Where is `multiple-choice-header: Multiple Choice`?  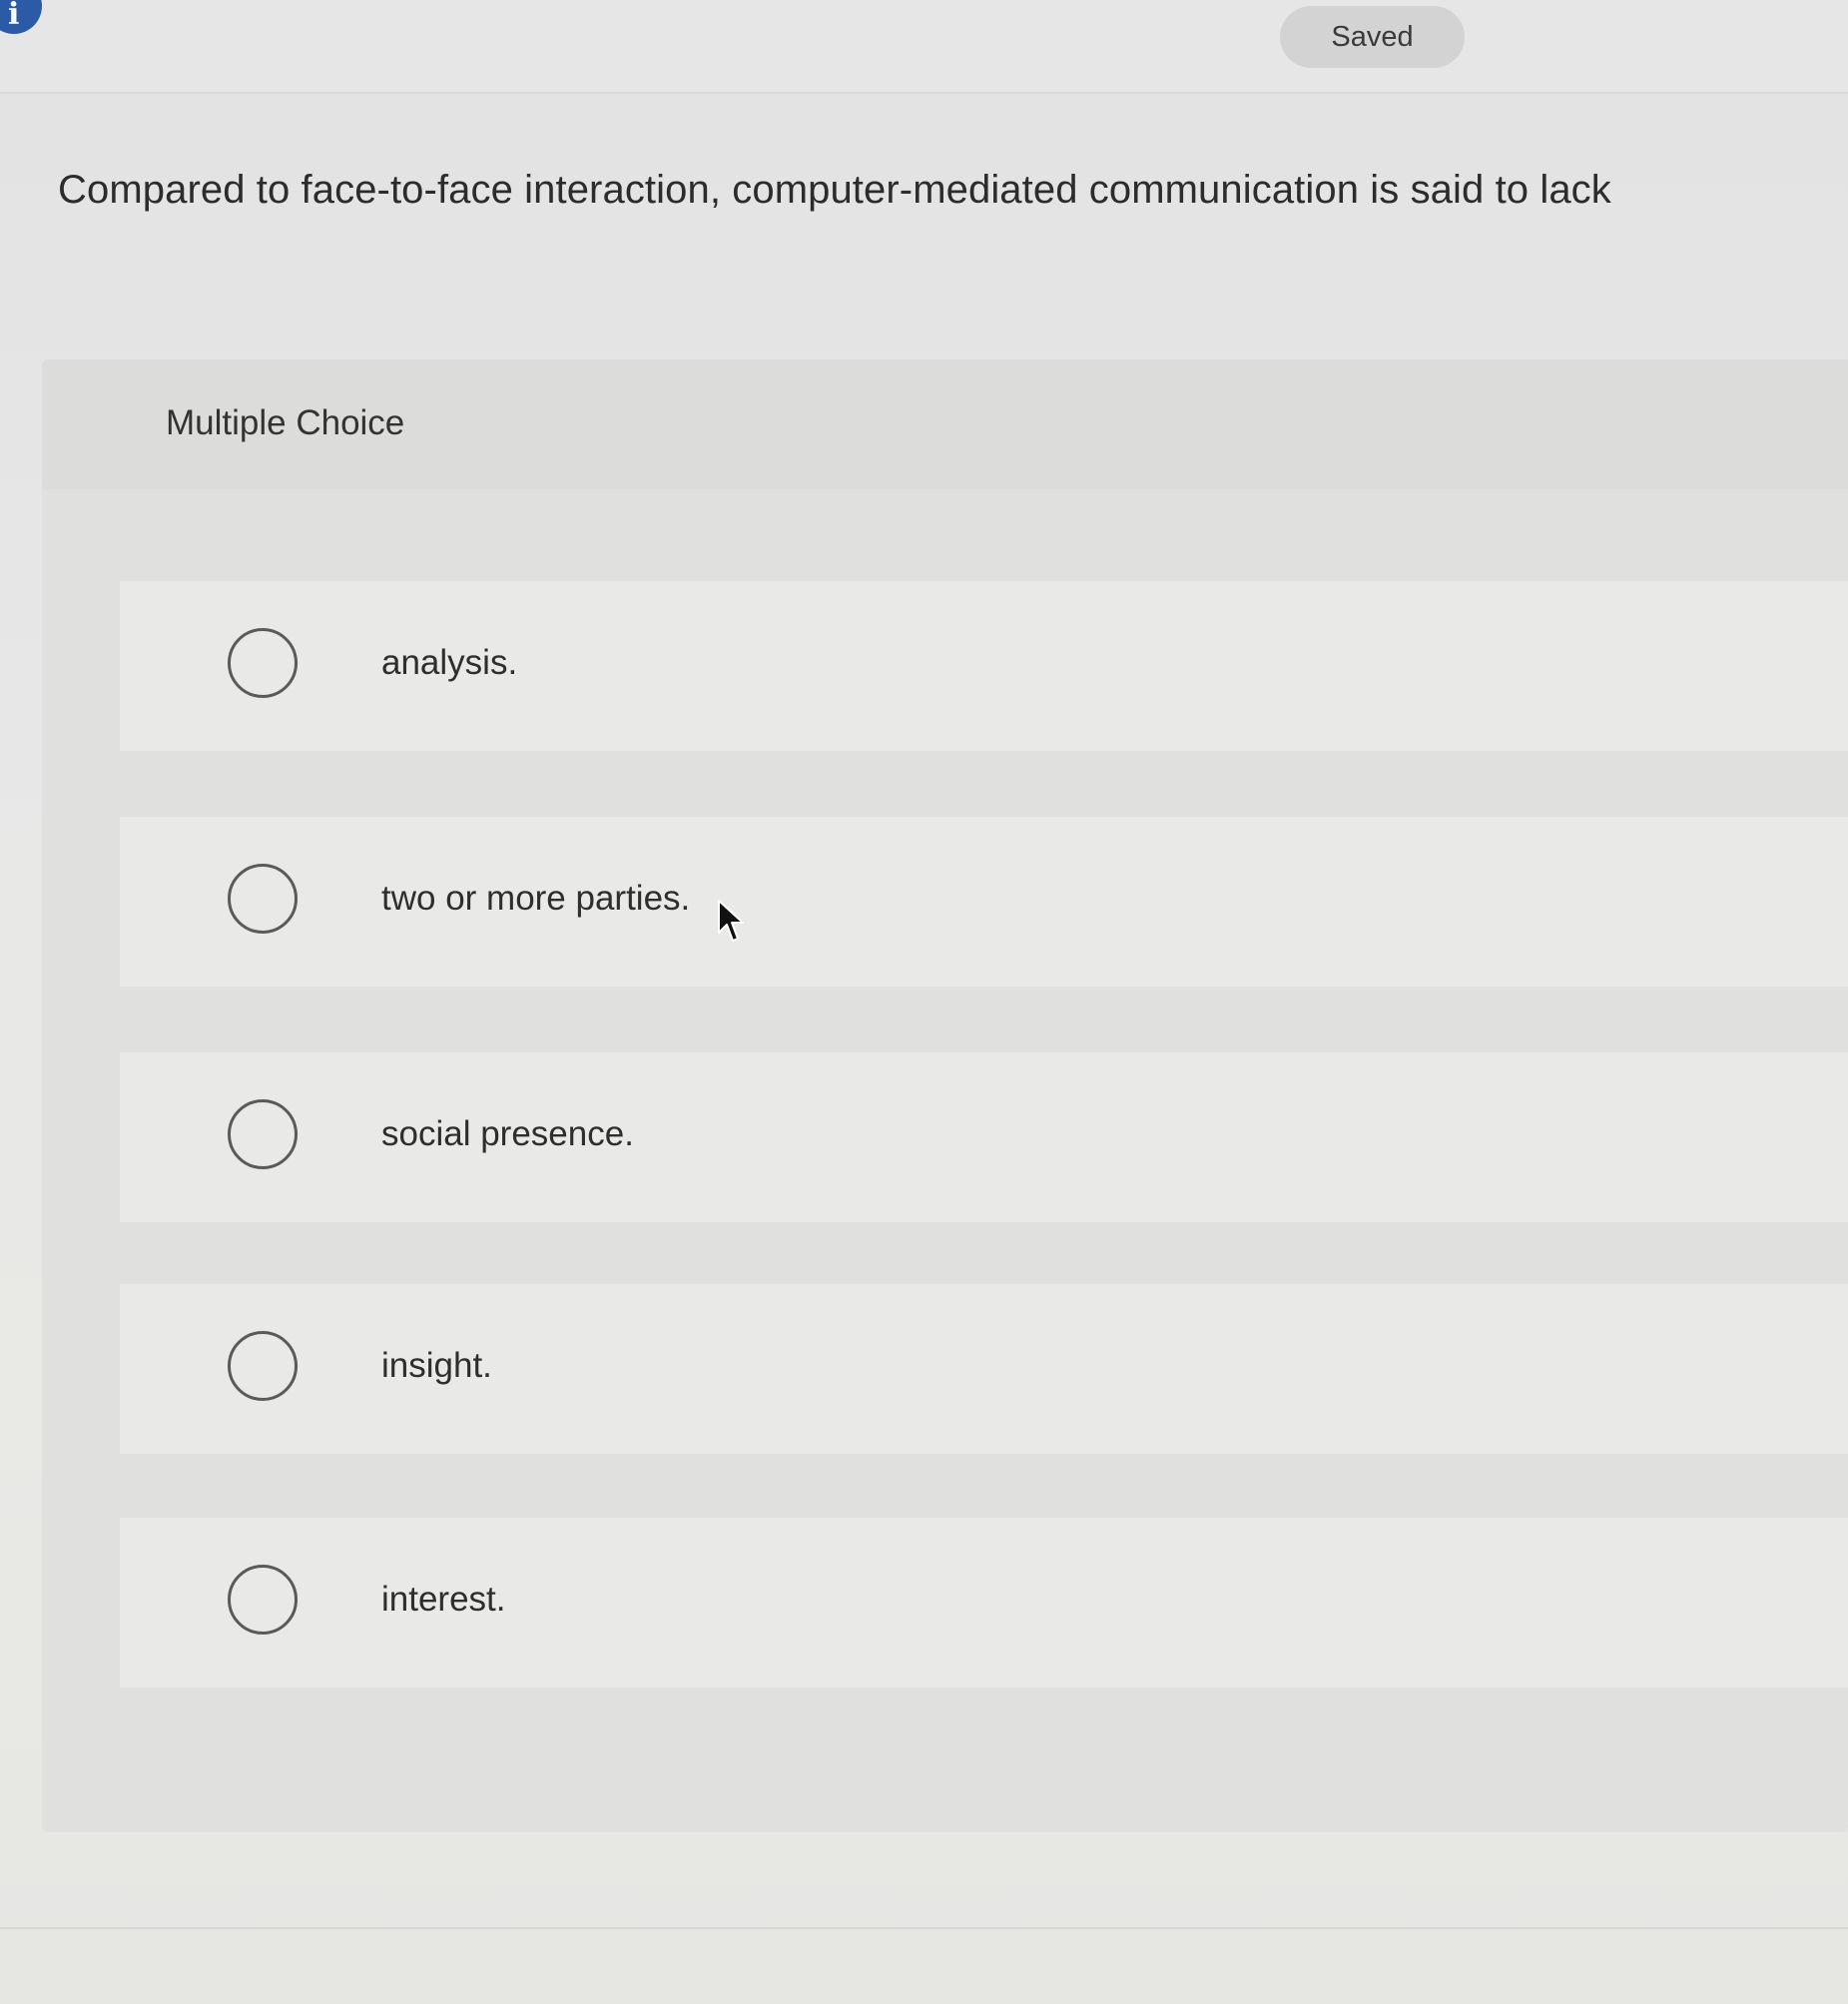 multiple-choice-header: Multiple Choice is located at coordinates (945, 424).